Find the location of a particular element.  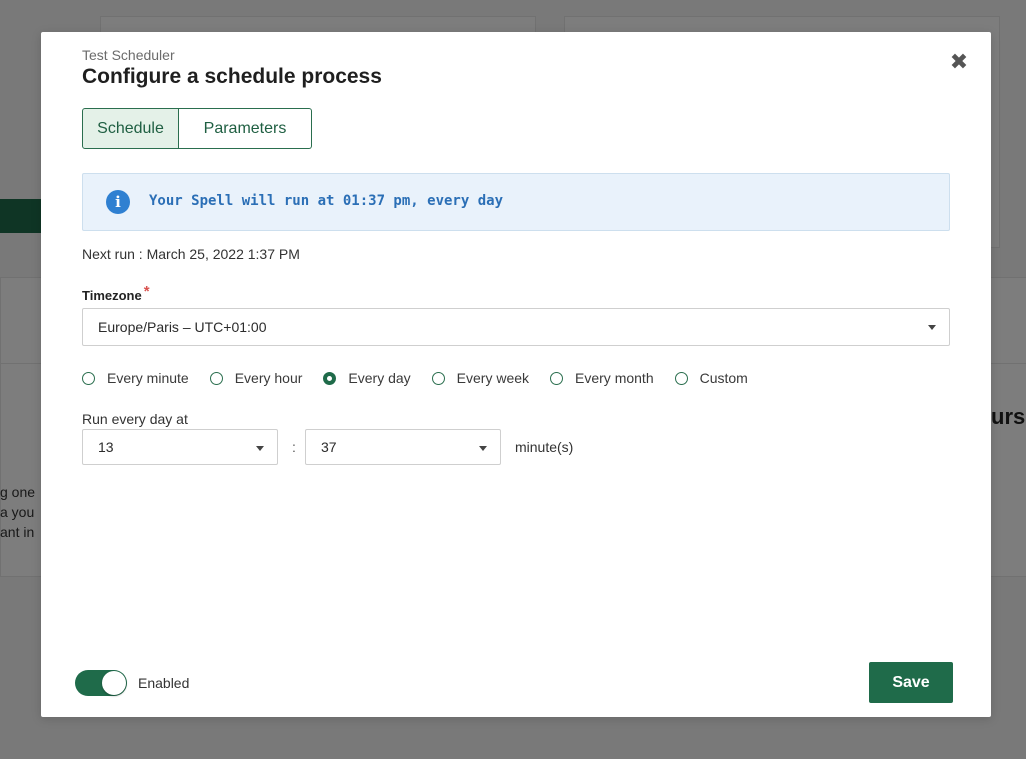

timezone-label: Timezone * is located at coordinates (116, 293).